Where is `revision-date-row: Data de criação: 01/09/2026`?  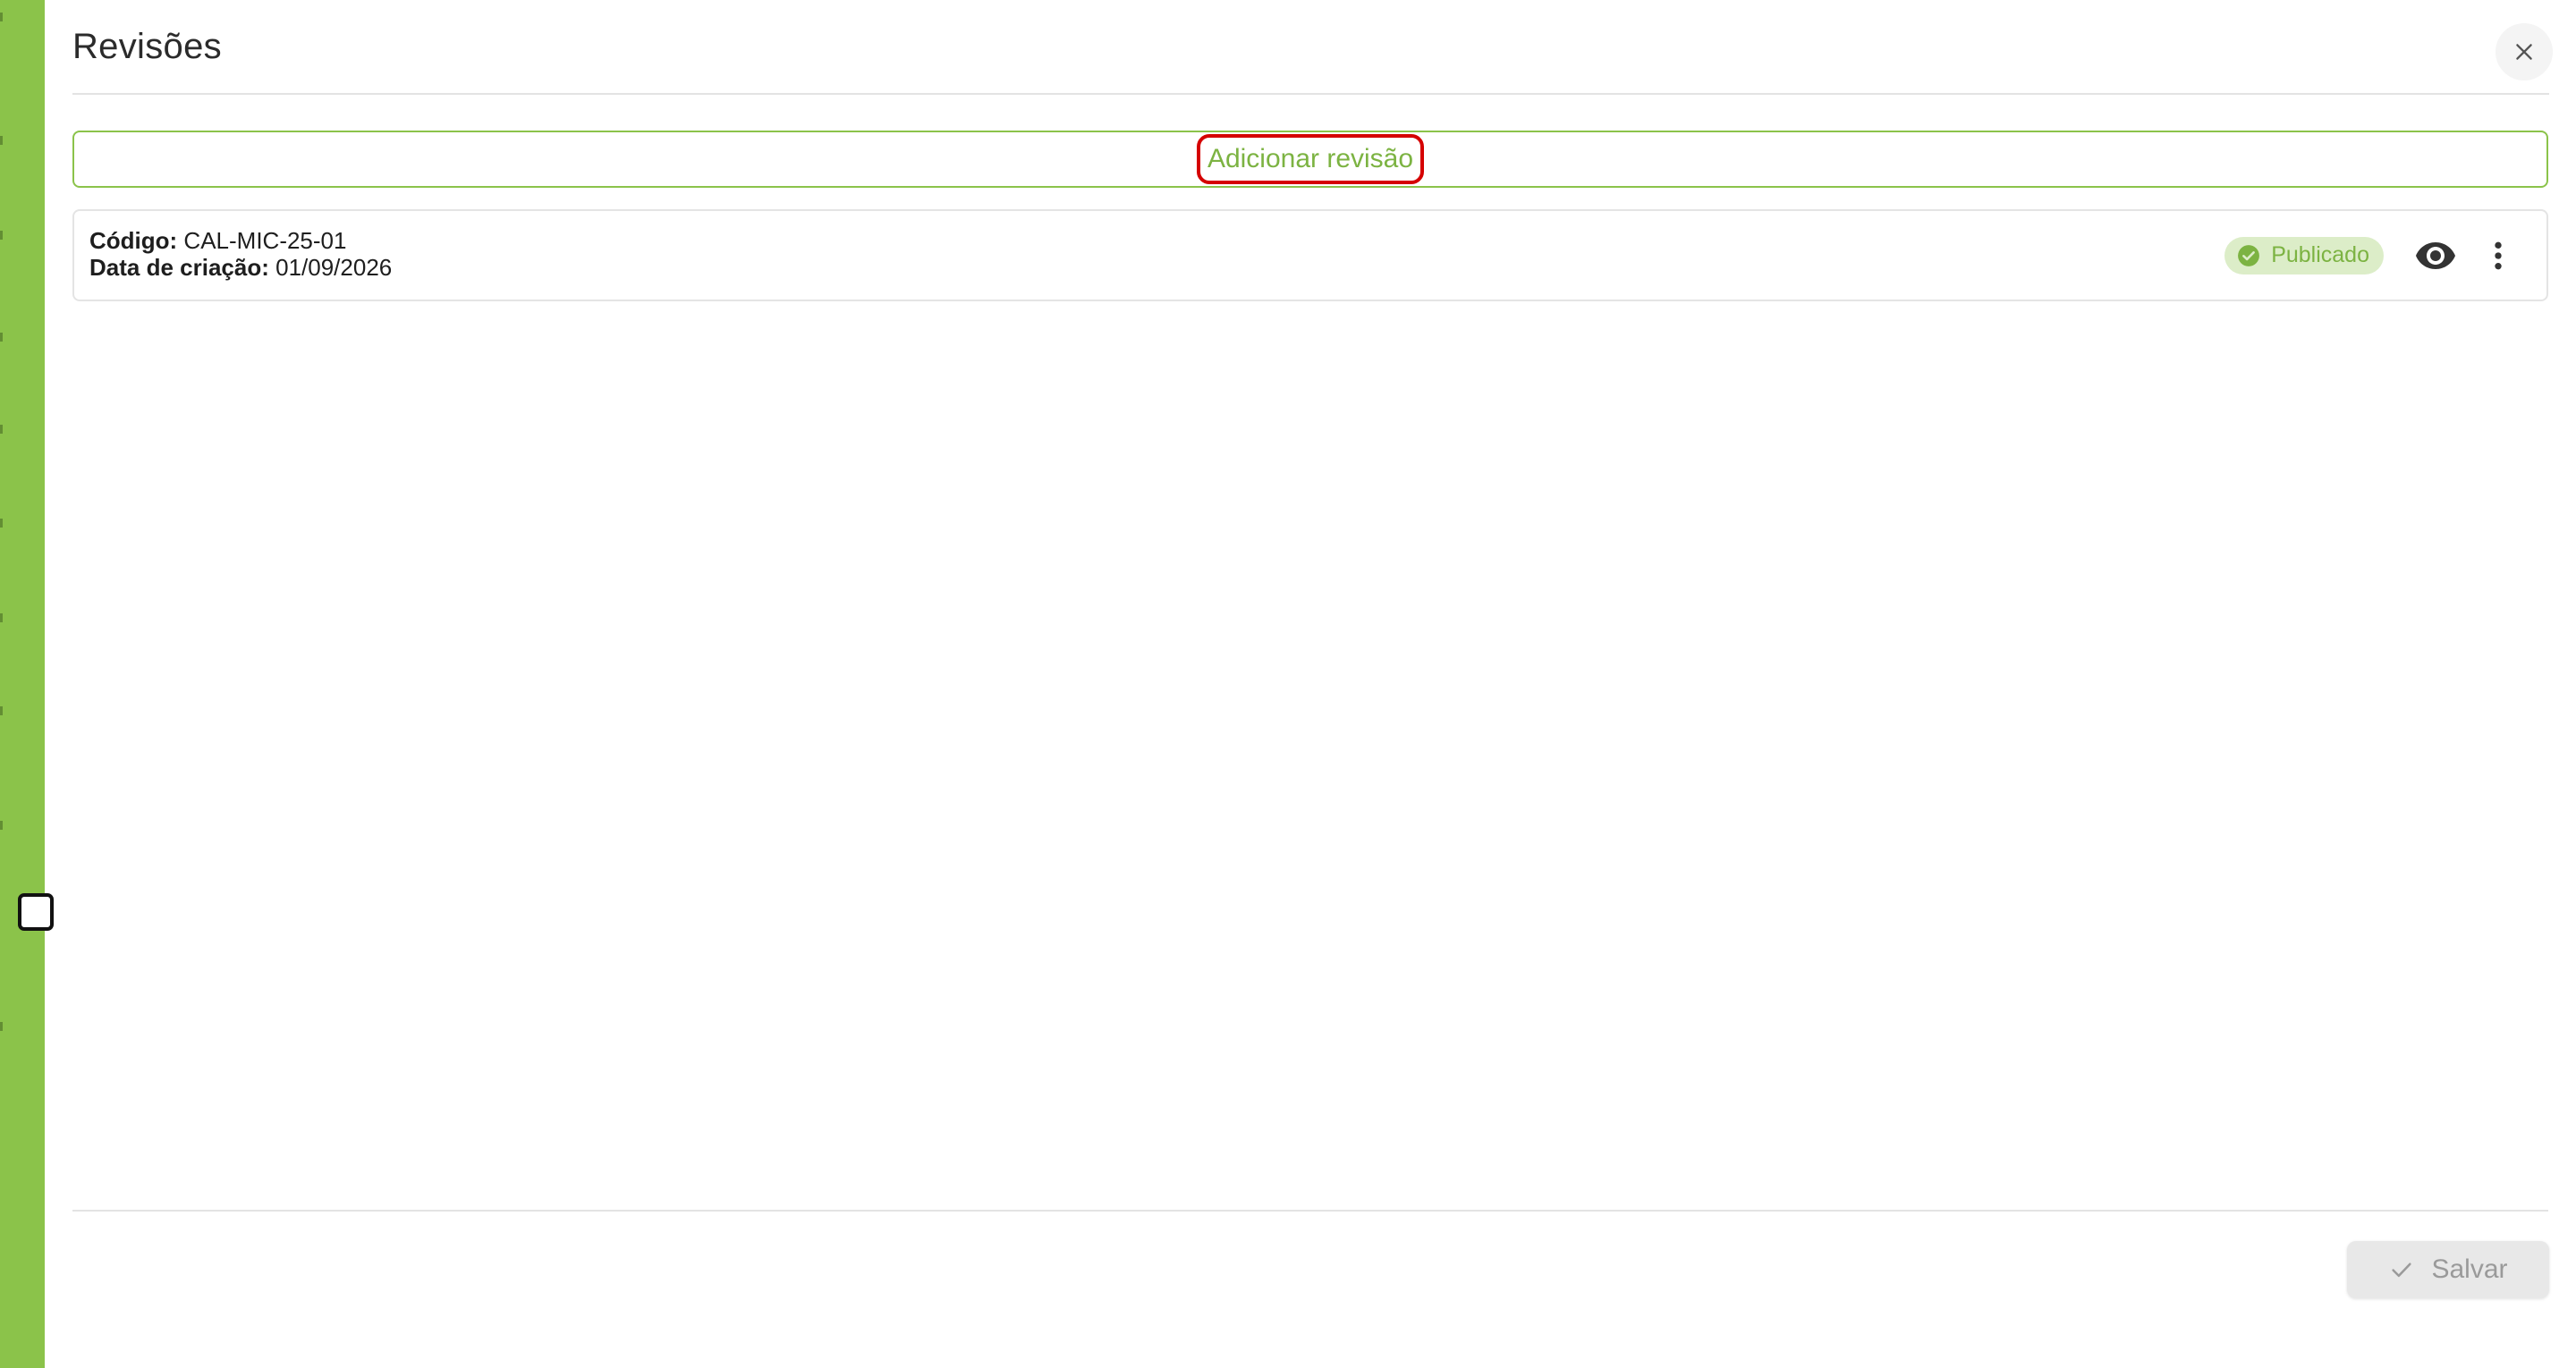
revision-date-row: Data de criação: 01/09/2026 is located at coordinates (240, 268).